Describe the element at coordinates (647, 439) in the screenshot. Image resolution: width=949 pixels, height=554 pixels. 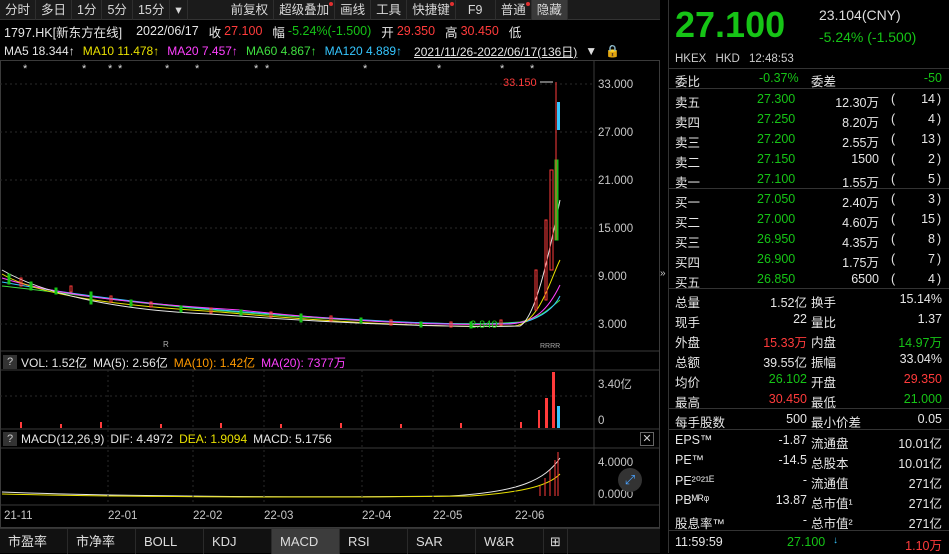
I see `close-icon: ✕` at that location.